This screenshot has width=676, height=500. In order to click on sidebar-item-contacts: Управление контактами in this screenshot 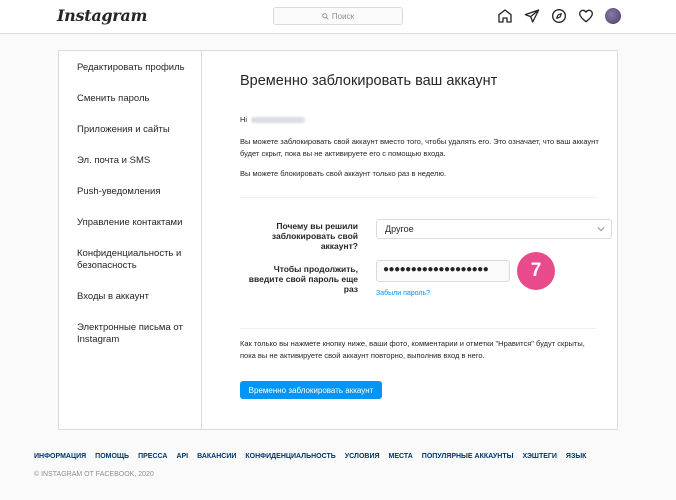, I will do `click(137, 223)`.